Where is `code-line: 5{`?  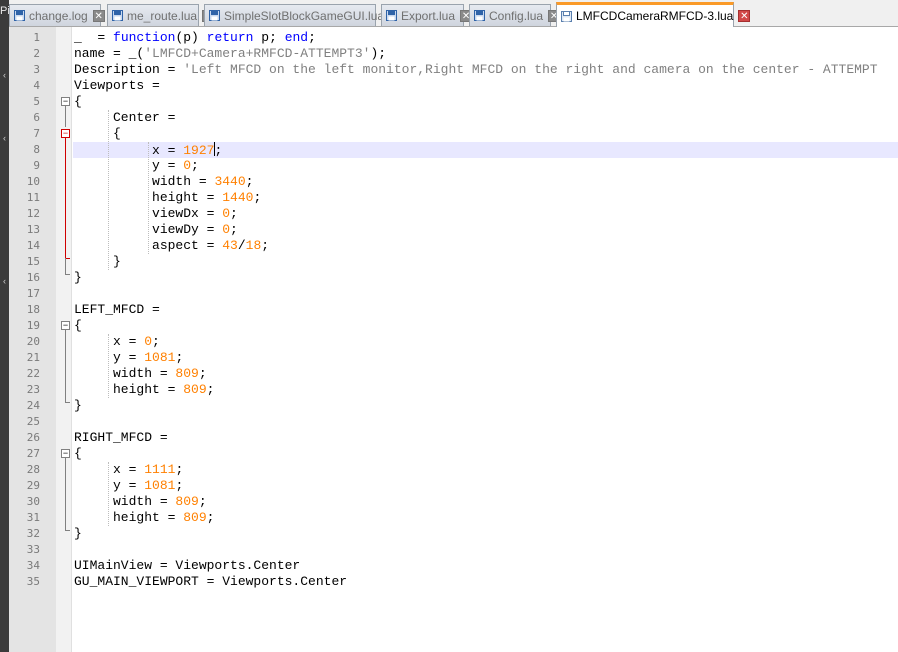 code-line: 5{ is located at coordinates (453, 102).